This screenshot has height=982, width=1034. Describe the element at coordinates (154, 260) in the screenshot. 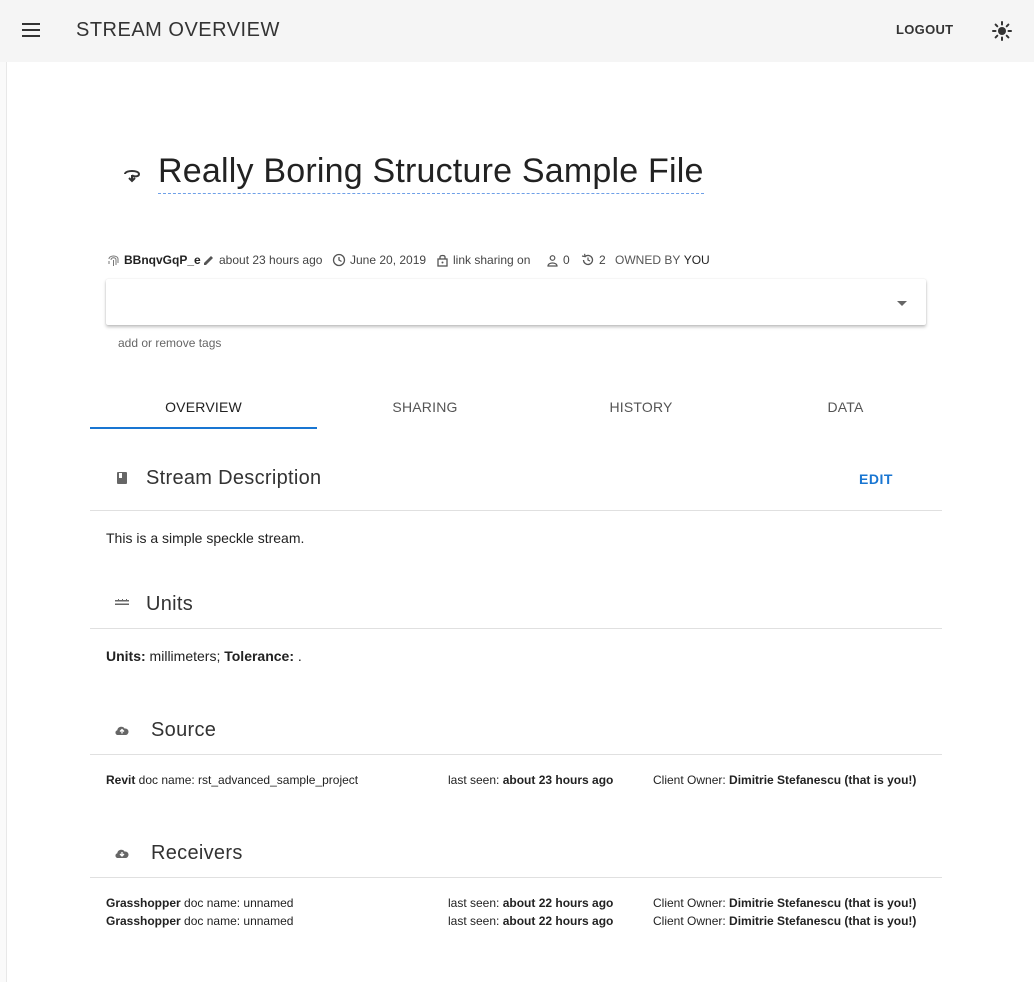

I see `stream-id: BBnqvGqP_e` at that location.